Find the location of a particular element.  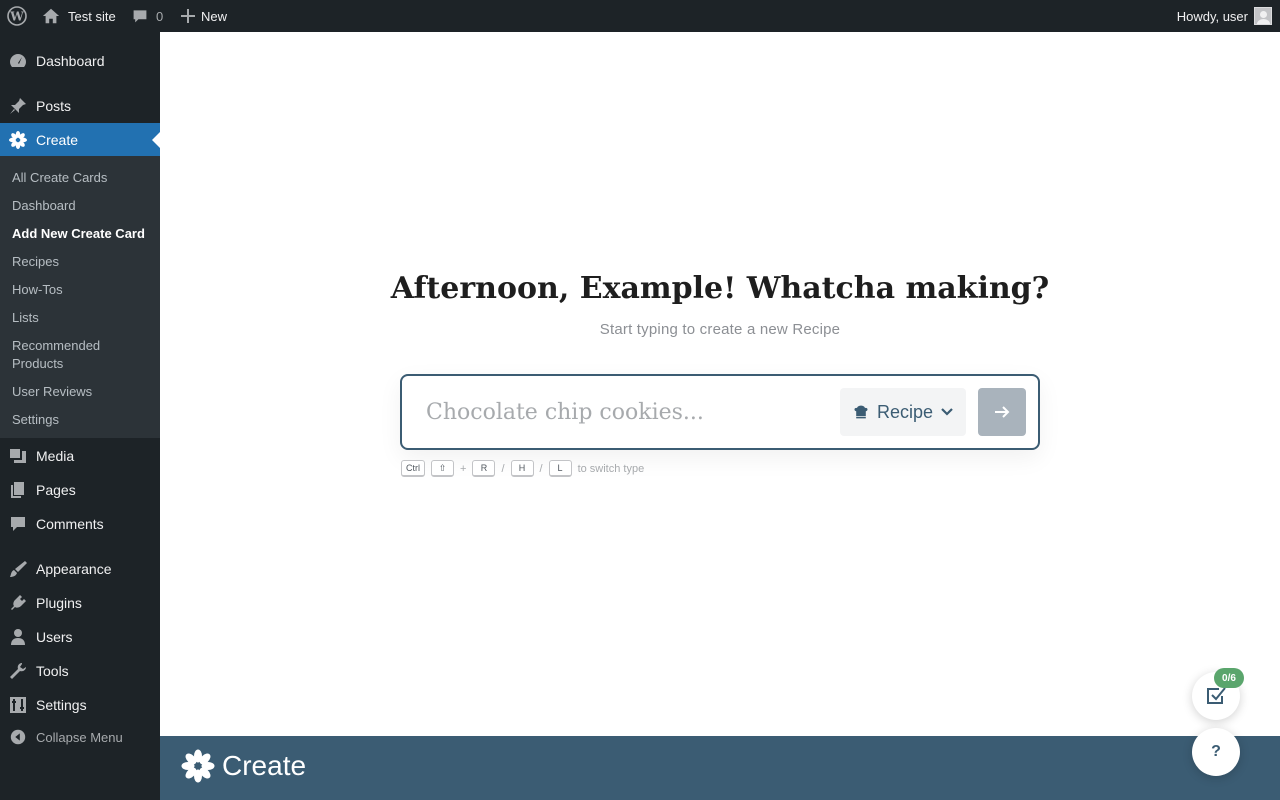

menu-tools: Tools is located at coordinates (80, 671).